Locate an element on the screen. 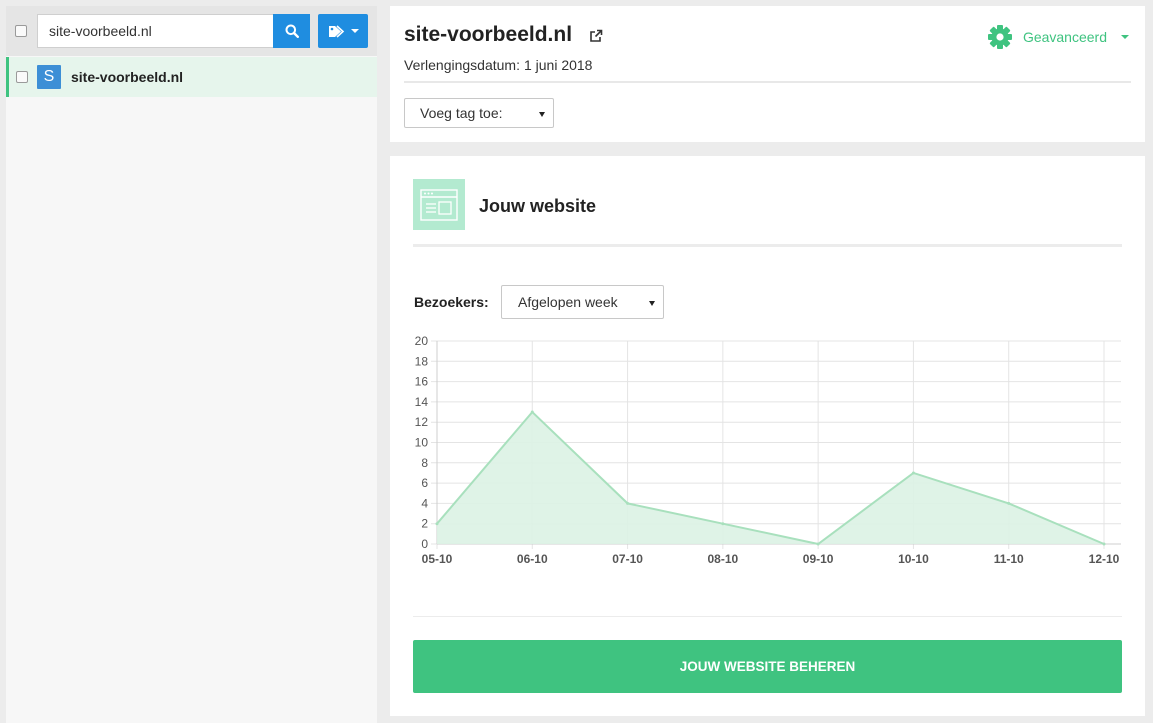 This screenshot has height=723, width=1153. advanced-label: Geavanceerd is located at coordinates (1064, 37).